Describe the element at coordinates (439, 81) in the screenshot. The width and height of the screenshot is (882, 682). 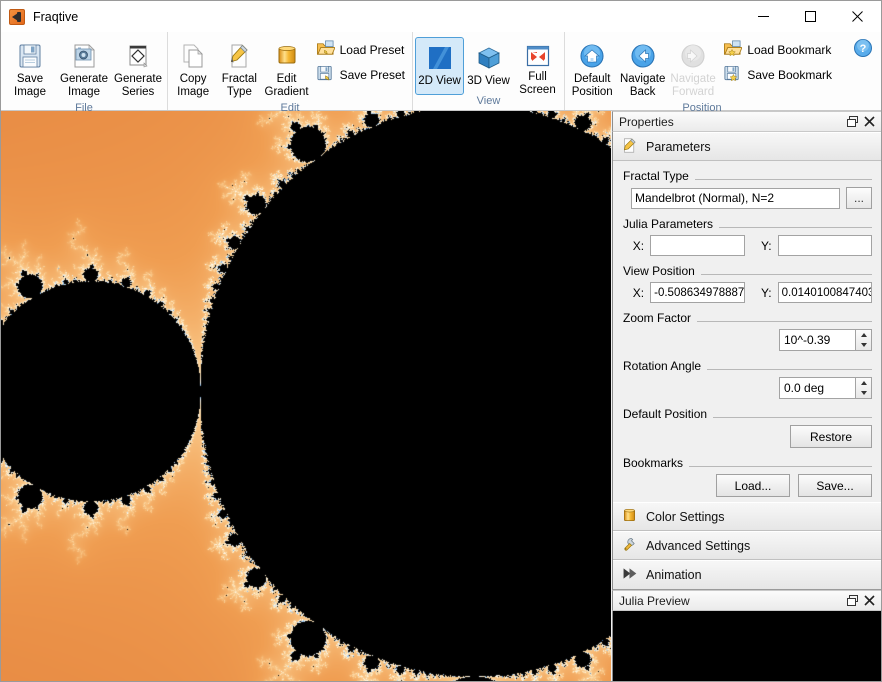
I see `2d-view-label: 2D View` at that location.